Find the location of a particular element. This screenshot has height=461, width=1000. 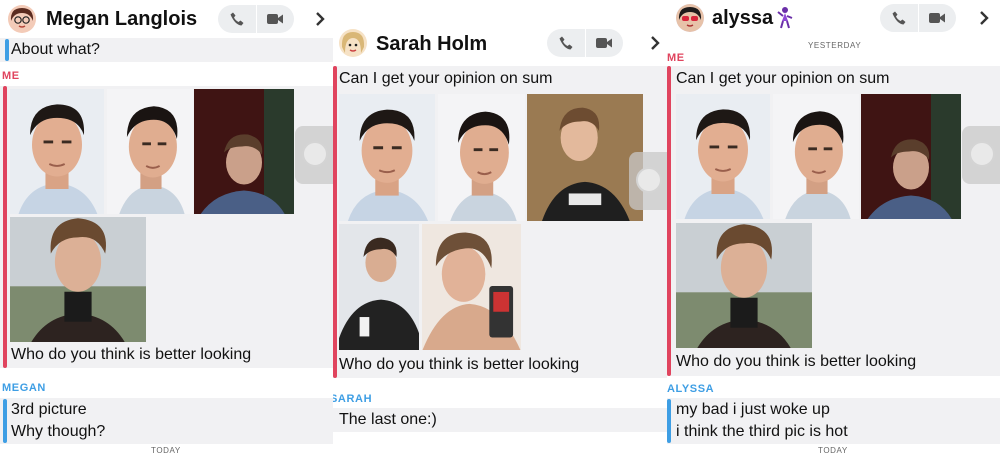

chat-header: Sarah Holm is located at coordinates (500, 44).